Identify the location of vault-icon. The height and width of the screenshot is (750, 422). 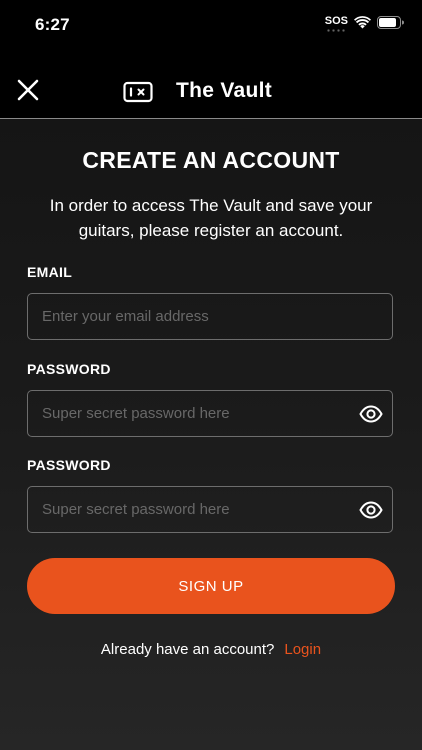
(138, 92).